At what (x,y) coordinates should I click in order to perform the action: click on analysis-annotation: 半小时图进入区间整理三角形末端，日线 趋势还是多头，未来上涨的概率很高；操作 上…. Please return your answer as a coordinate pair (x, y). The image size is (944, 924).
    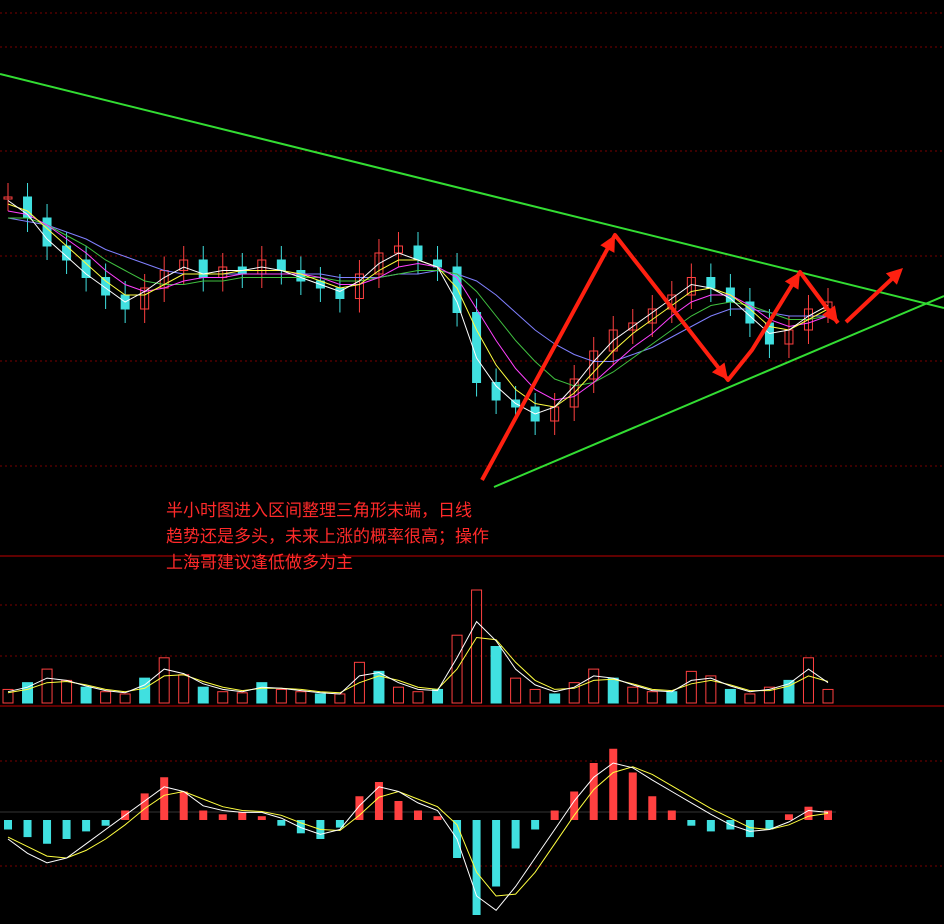
    Looking at the image, I should click on (376, 537).